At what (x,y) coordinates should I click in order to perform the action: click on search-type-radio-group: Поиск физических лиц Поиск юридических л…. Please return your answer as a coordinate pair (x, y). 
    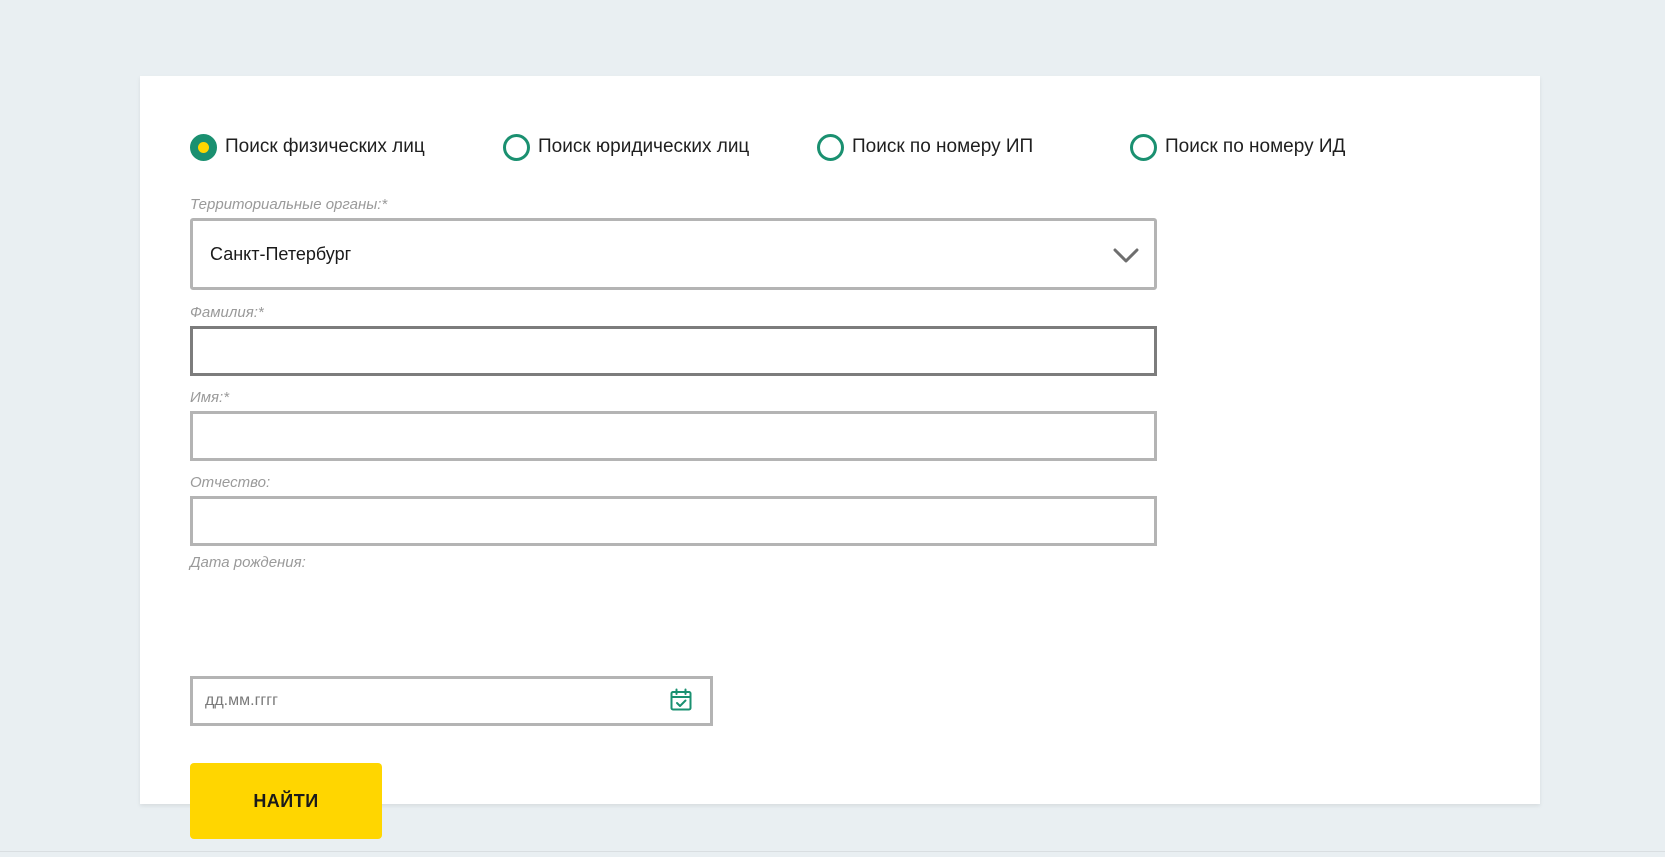
    Looking at the image, I should click on (840, 147).